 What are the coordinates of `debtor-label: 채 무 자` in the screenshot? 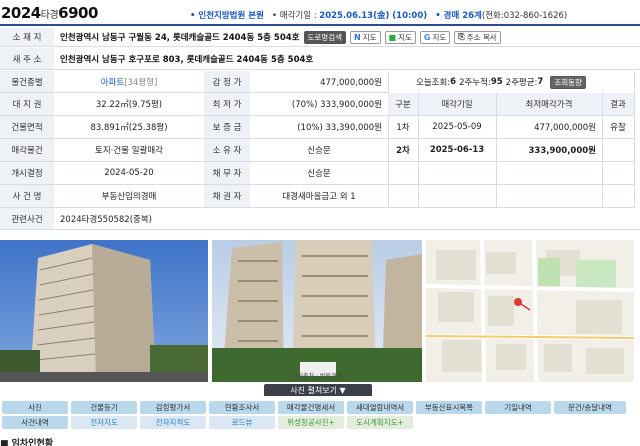 It's located at (227, 173).